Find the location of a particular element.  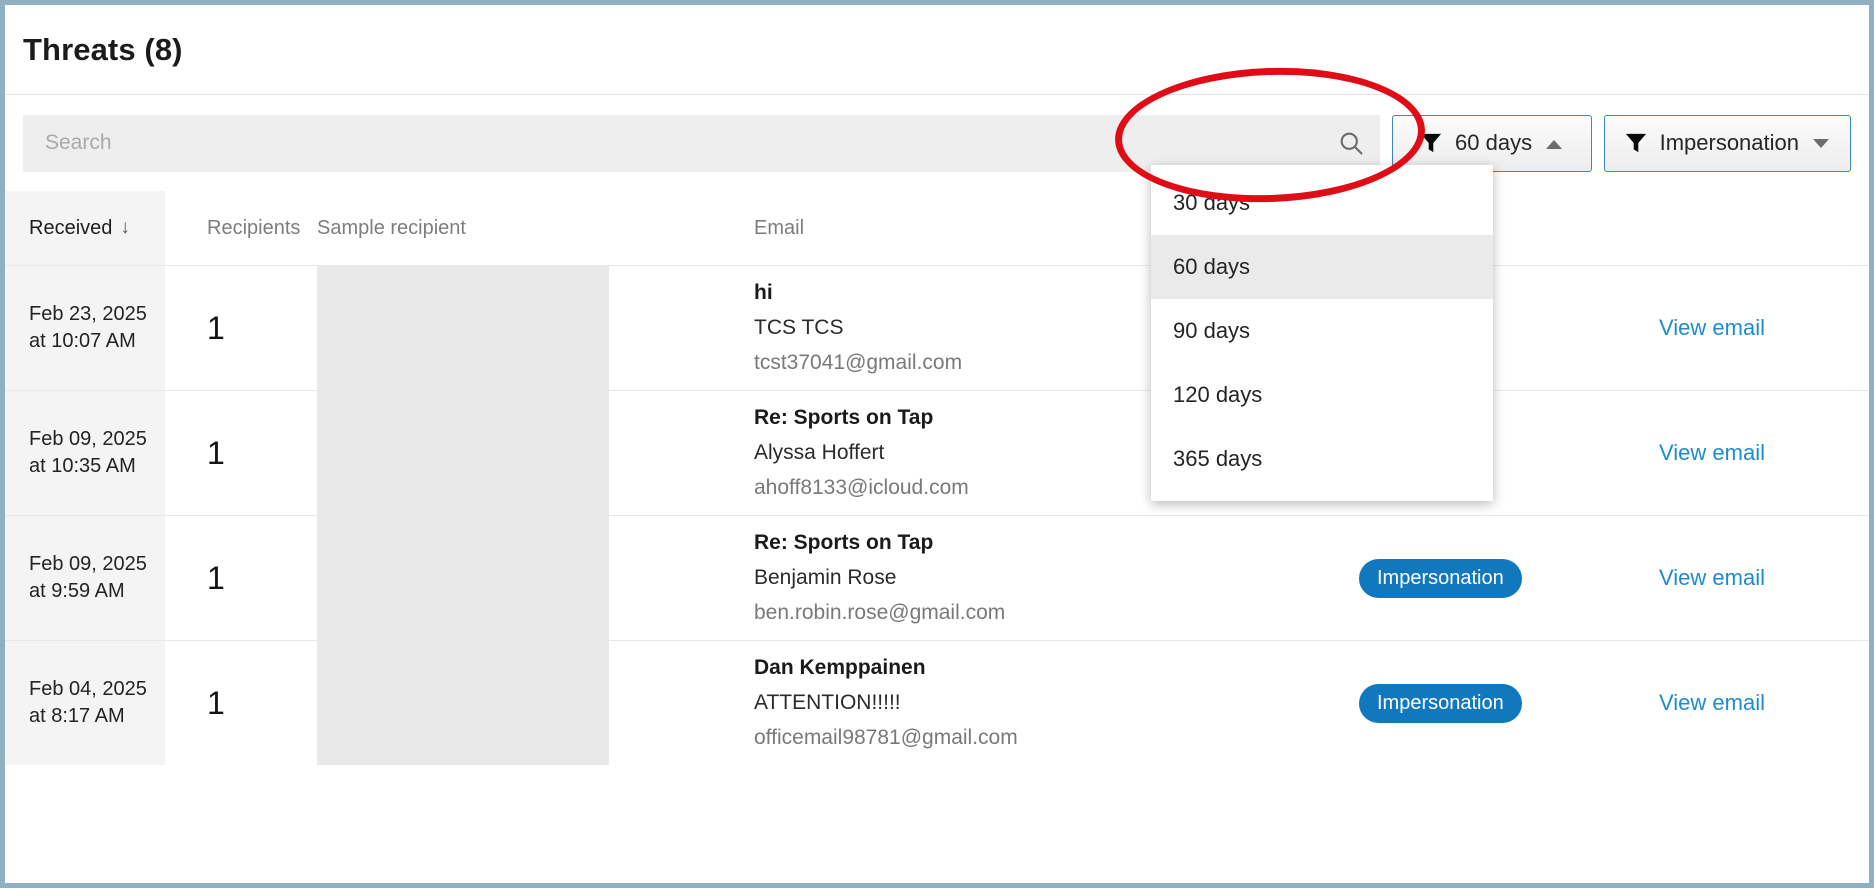

email-address: officemail98781@gmail.com is located at coordinates (886, 737).